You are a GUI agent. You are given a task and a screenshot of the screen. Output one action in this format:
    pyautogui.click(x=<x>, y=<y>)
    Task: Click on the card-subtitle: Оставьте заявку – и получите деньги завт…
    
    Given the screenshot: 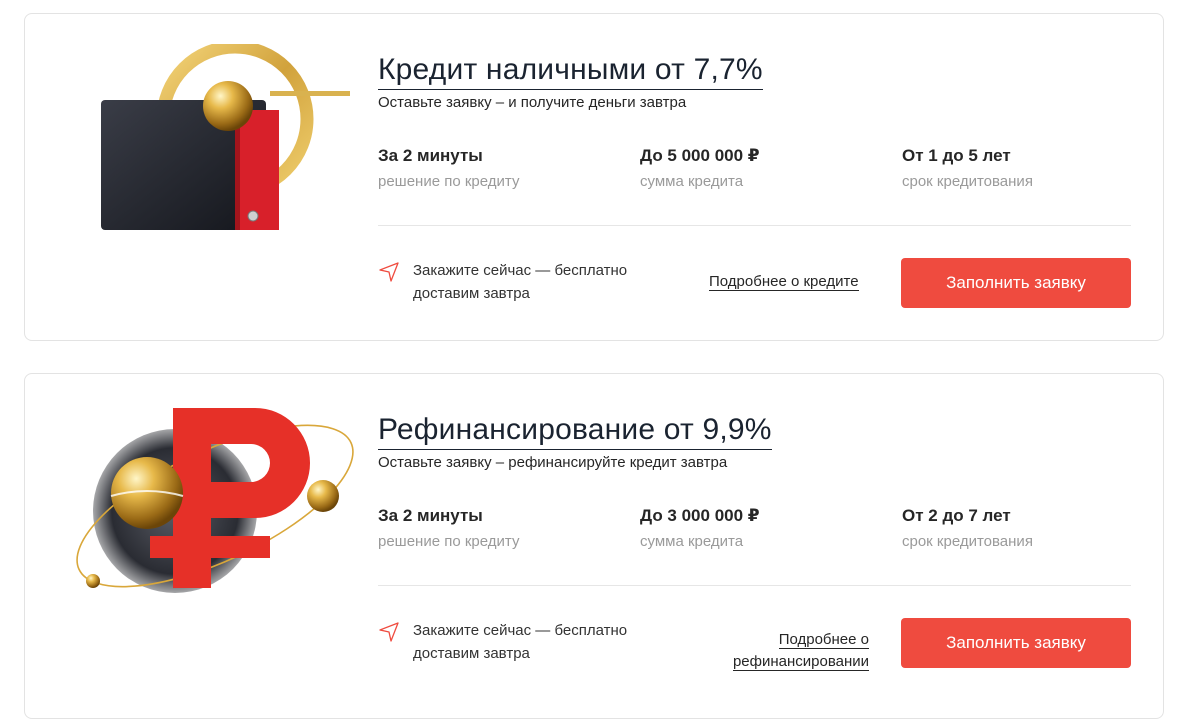 What is the action you would take?
    pyautogui.click(x=532, y=102)
    